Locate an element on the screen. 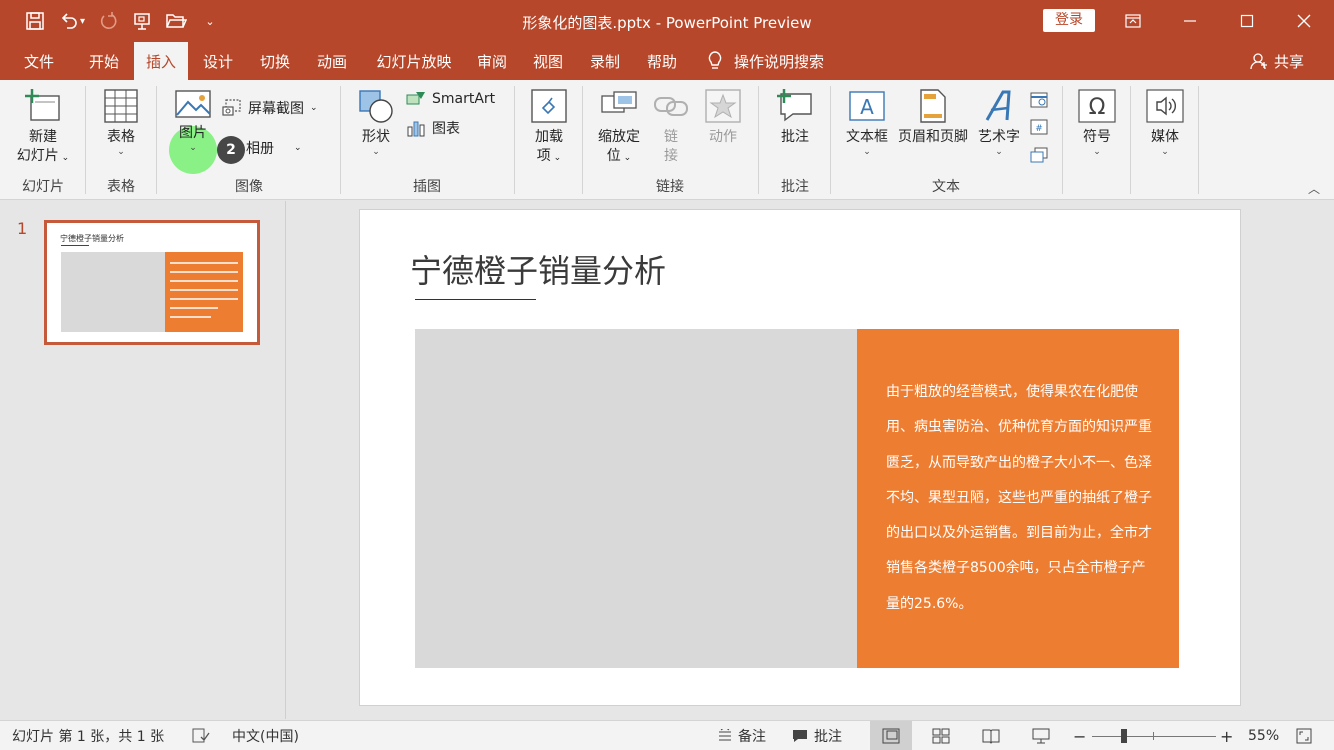  login-button: 登录 is located at coordinates (1069, 20).